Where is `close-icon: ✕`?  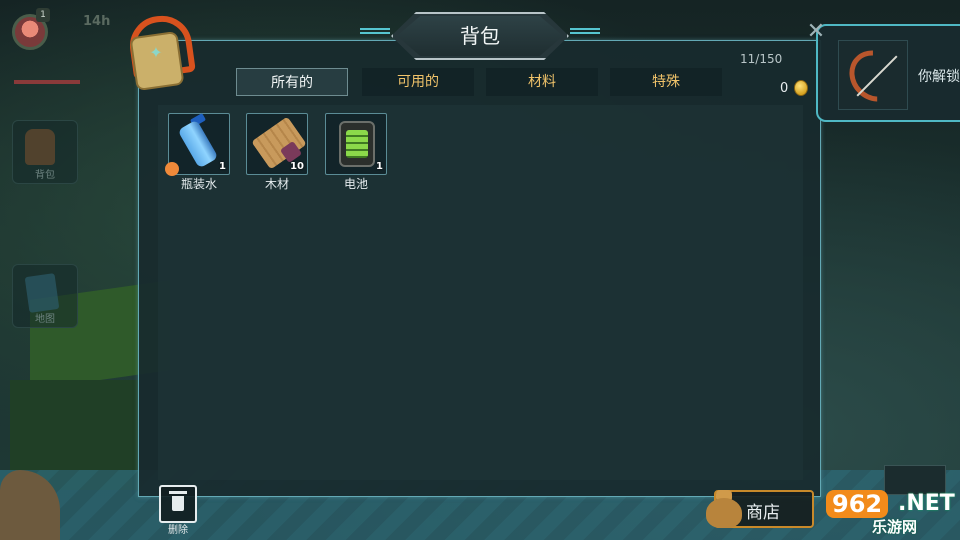 close-icon: ✕ is located at coordinates (816, 32).